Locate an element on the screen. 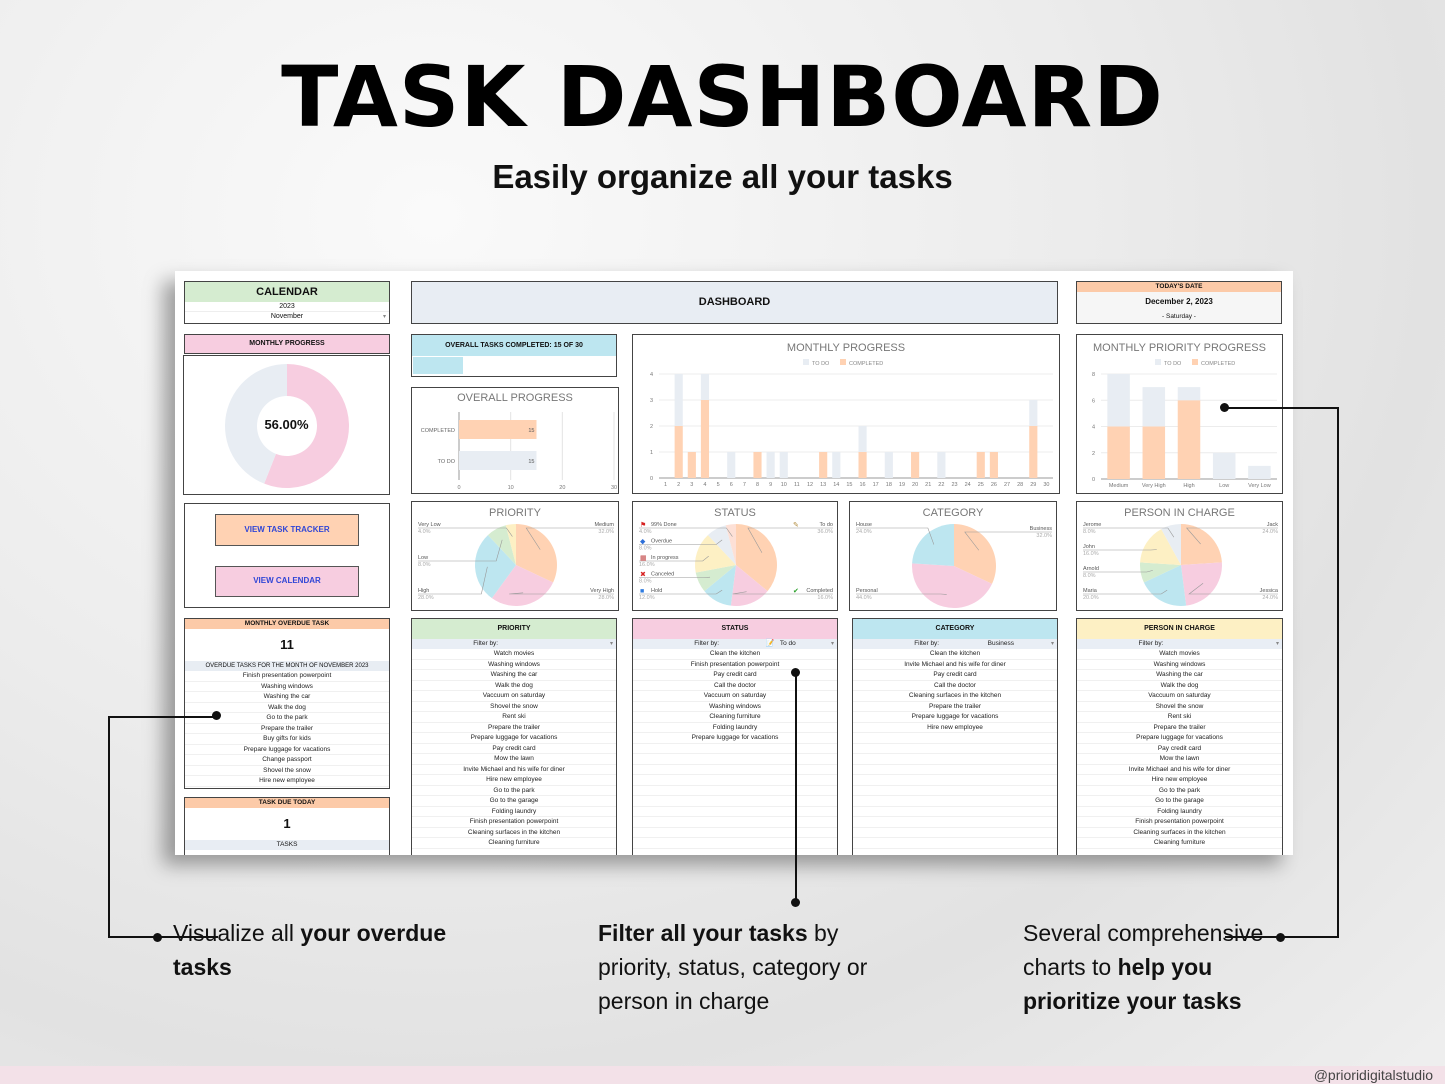 This screenshot has height=1084, width=1445. warning-icon: ◆ is located at coordinates (643, 542).